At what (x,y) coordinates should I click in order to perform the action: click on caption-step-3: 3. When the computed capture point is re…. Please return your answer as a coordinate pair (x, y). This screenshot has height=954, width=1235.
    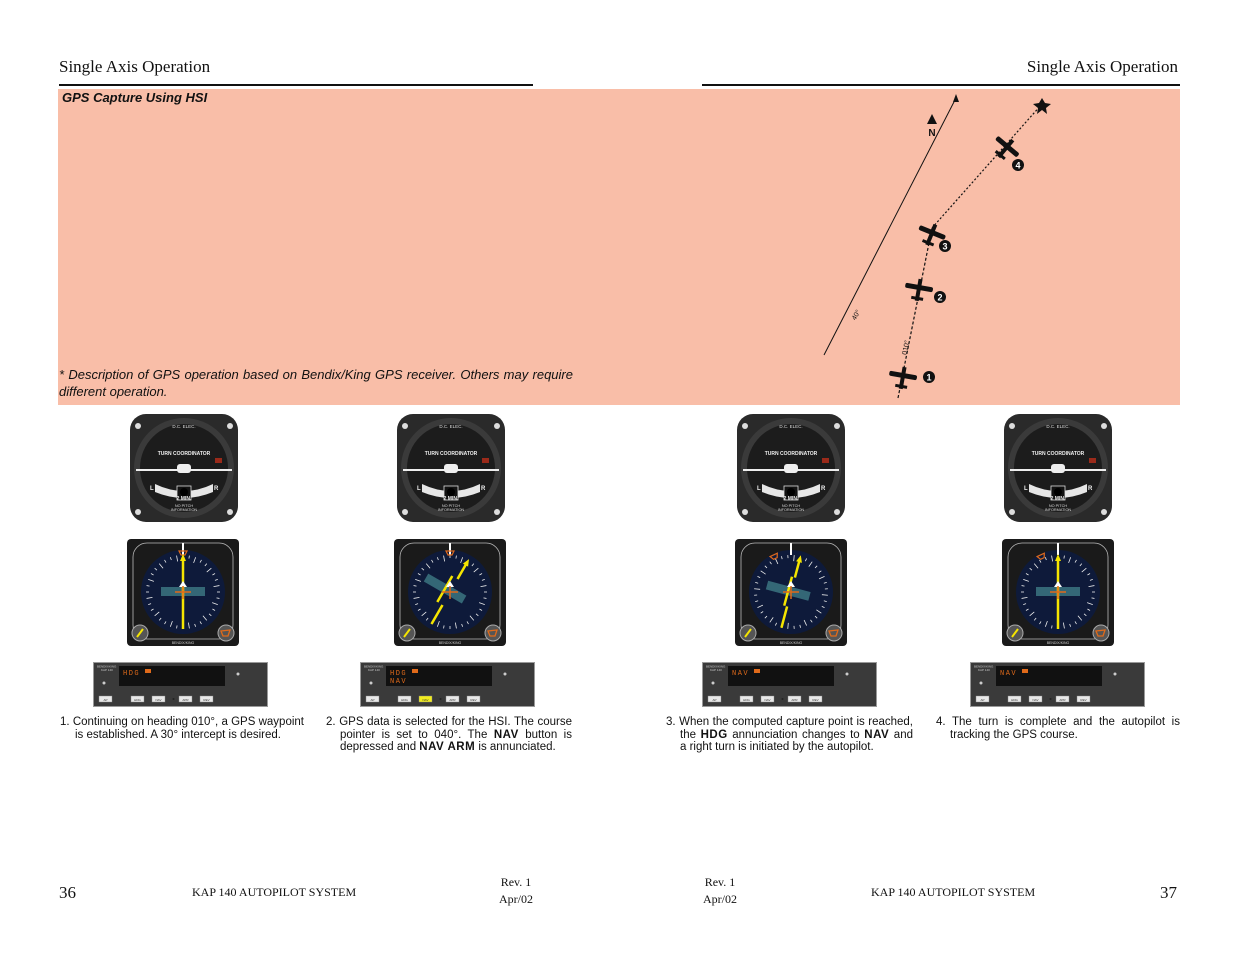
    Looking at the image, I should click on (789, 734).